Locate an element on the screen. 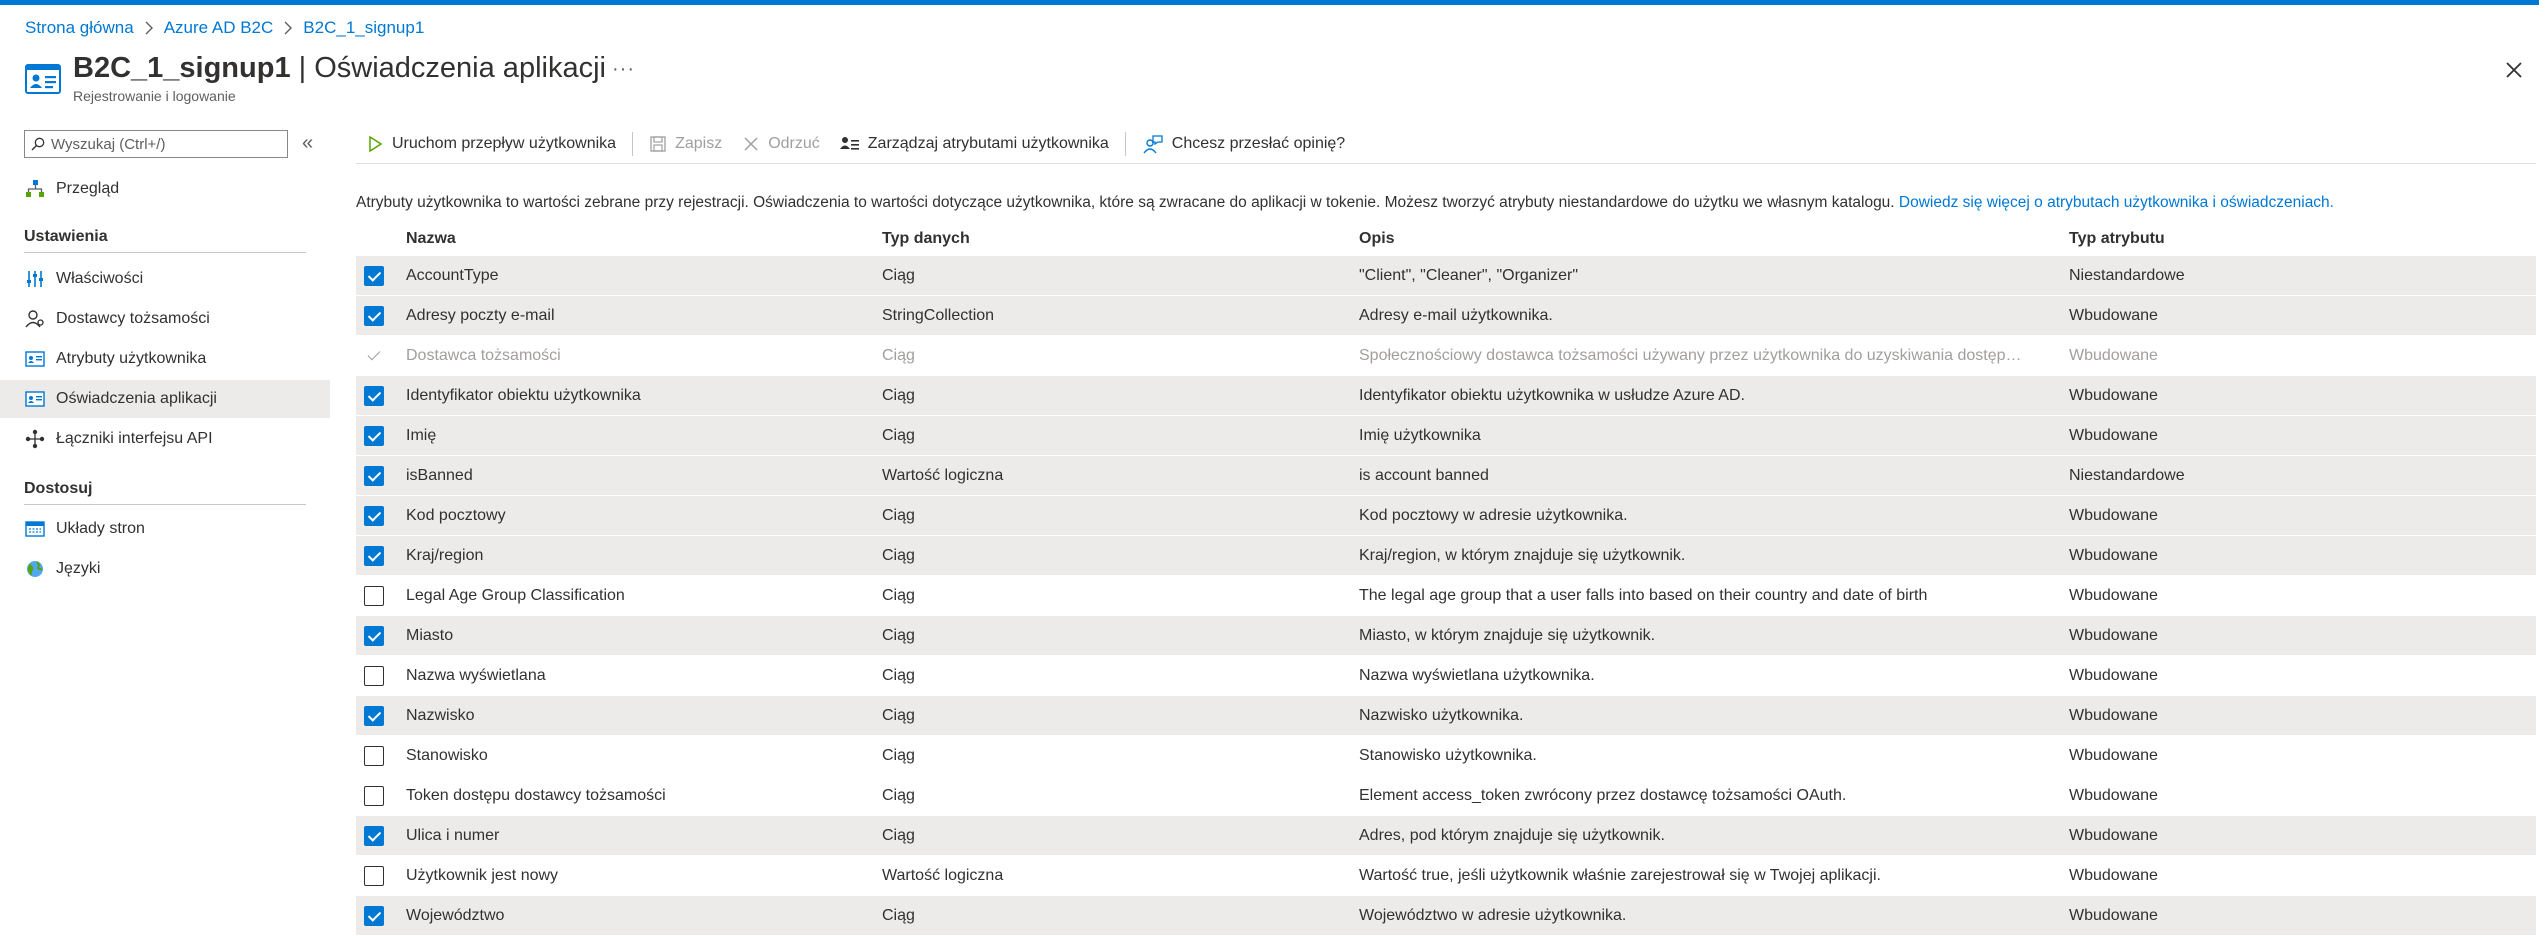  cell-name: AccountType is located at coordinates (452, 275).